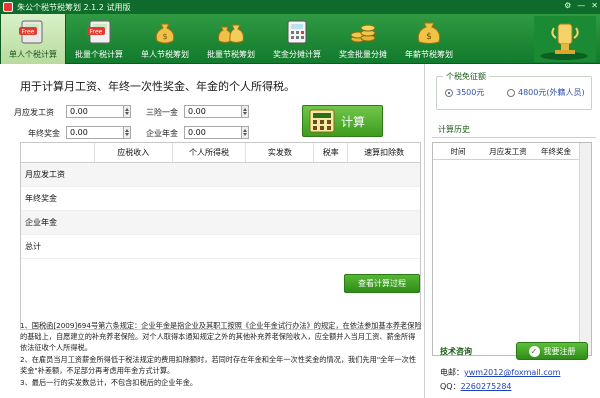  What do you see at coordinates (456, 351) in the screenshot?
I see `support-title: 技术咨询` at bounding box center [456, 351].